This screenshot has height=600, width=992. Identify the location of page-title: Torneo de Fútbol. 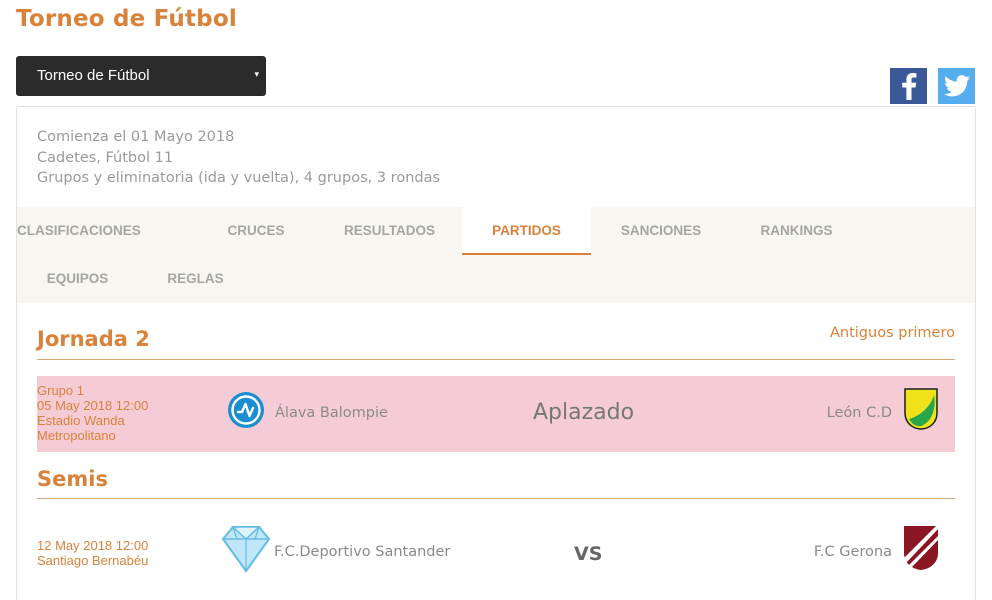
(126, 19).